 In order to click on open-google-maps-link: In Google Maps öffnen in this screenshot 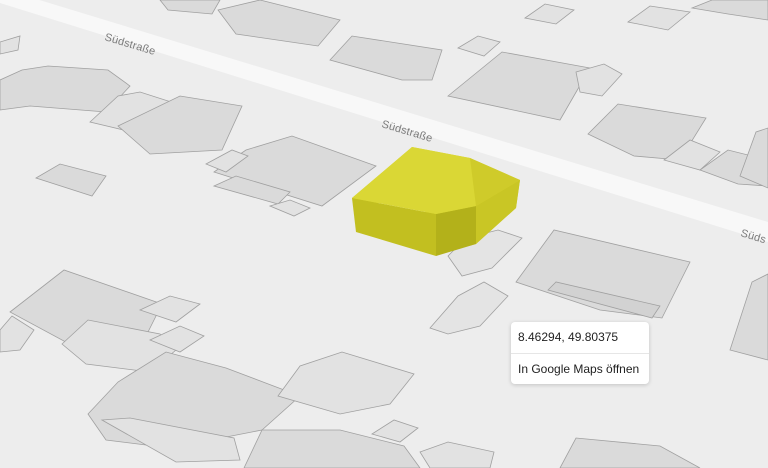, I will do `click(578, 369)`.